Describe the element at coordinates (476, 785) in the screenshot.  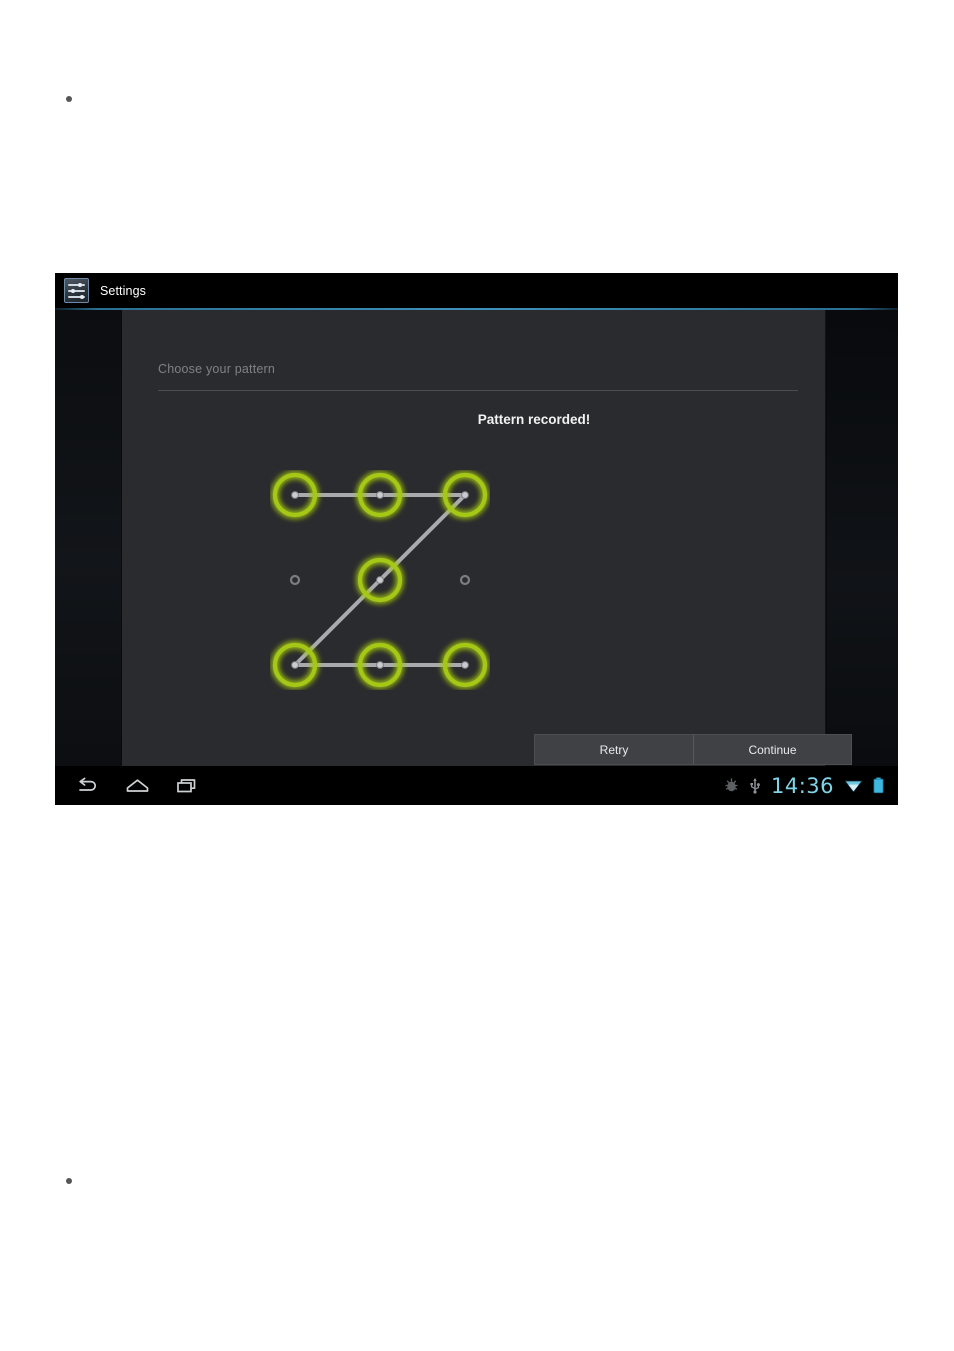
I see `android-navigation-bar: 14:36` at that location.